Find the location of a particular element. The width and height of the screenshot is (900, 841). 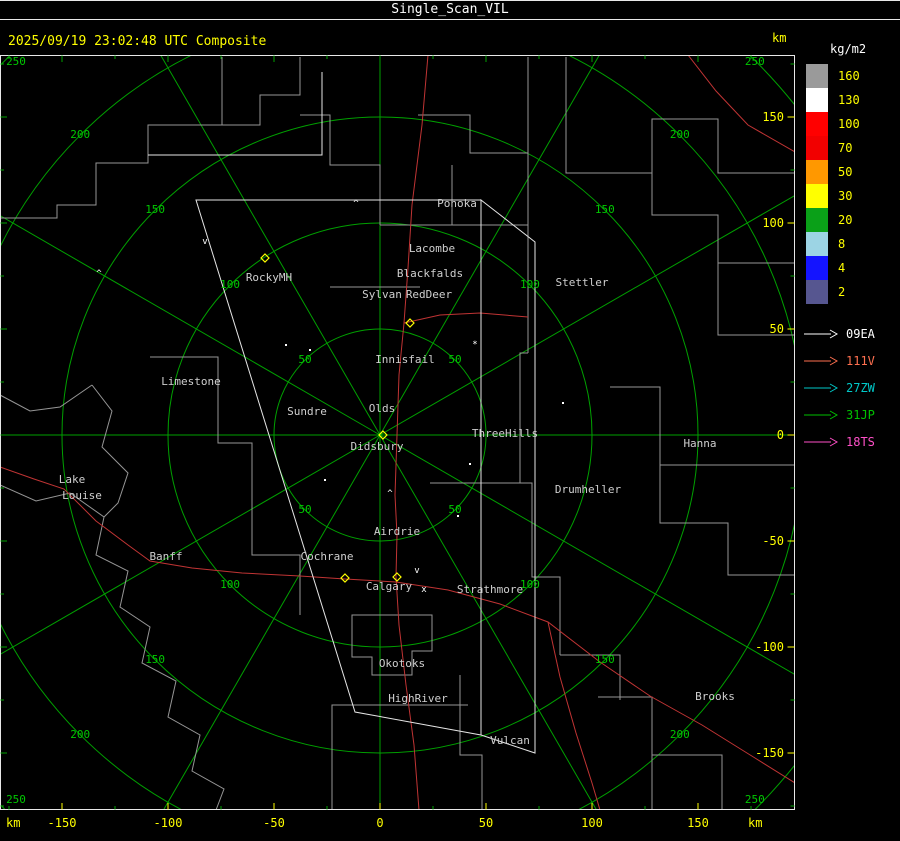

bottom-axis-tick-label: -100 is located at coordinates (168, 823).